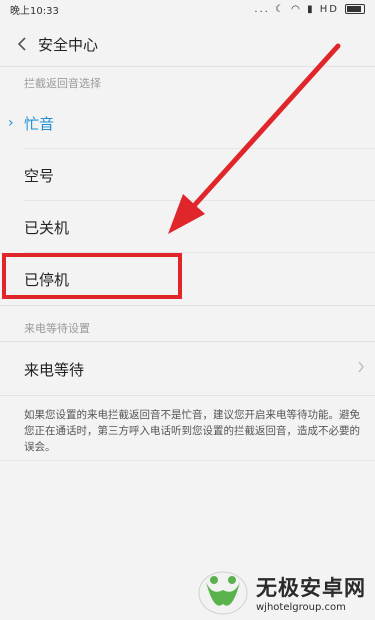  I want to click on watermark: 无极安卓网 wjhotelgroup.com, so click(281, 592).